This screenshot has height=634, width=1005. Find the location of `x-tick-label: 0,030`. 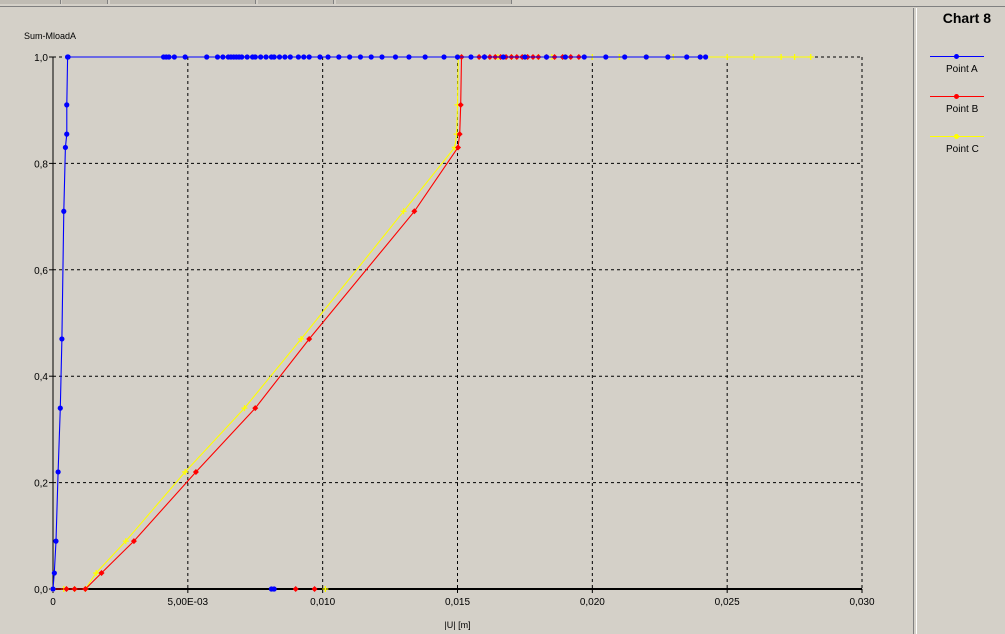

x-tick-label: 0,030 is located at coordinates (861, 602).